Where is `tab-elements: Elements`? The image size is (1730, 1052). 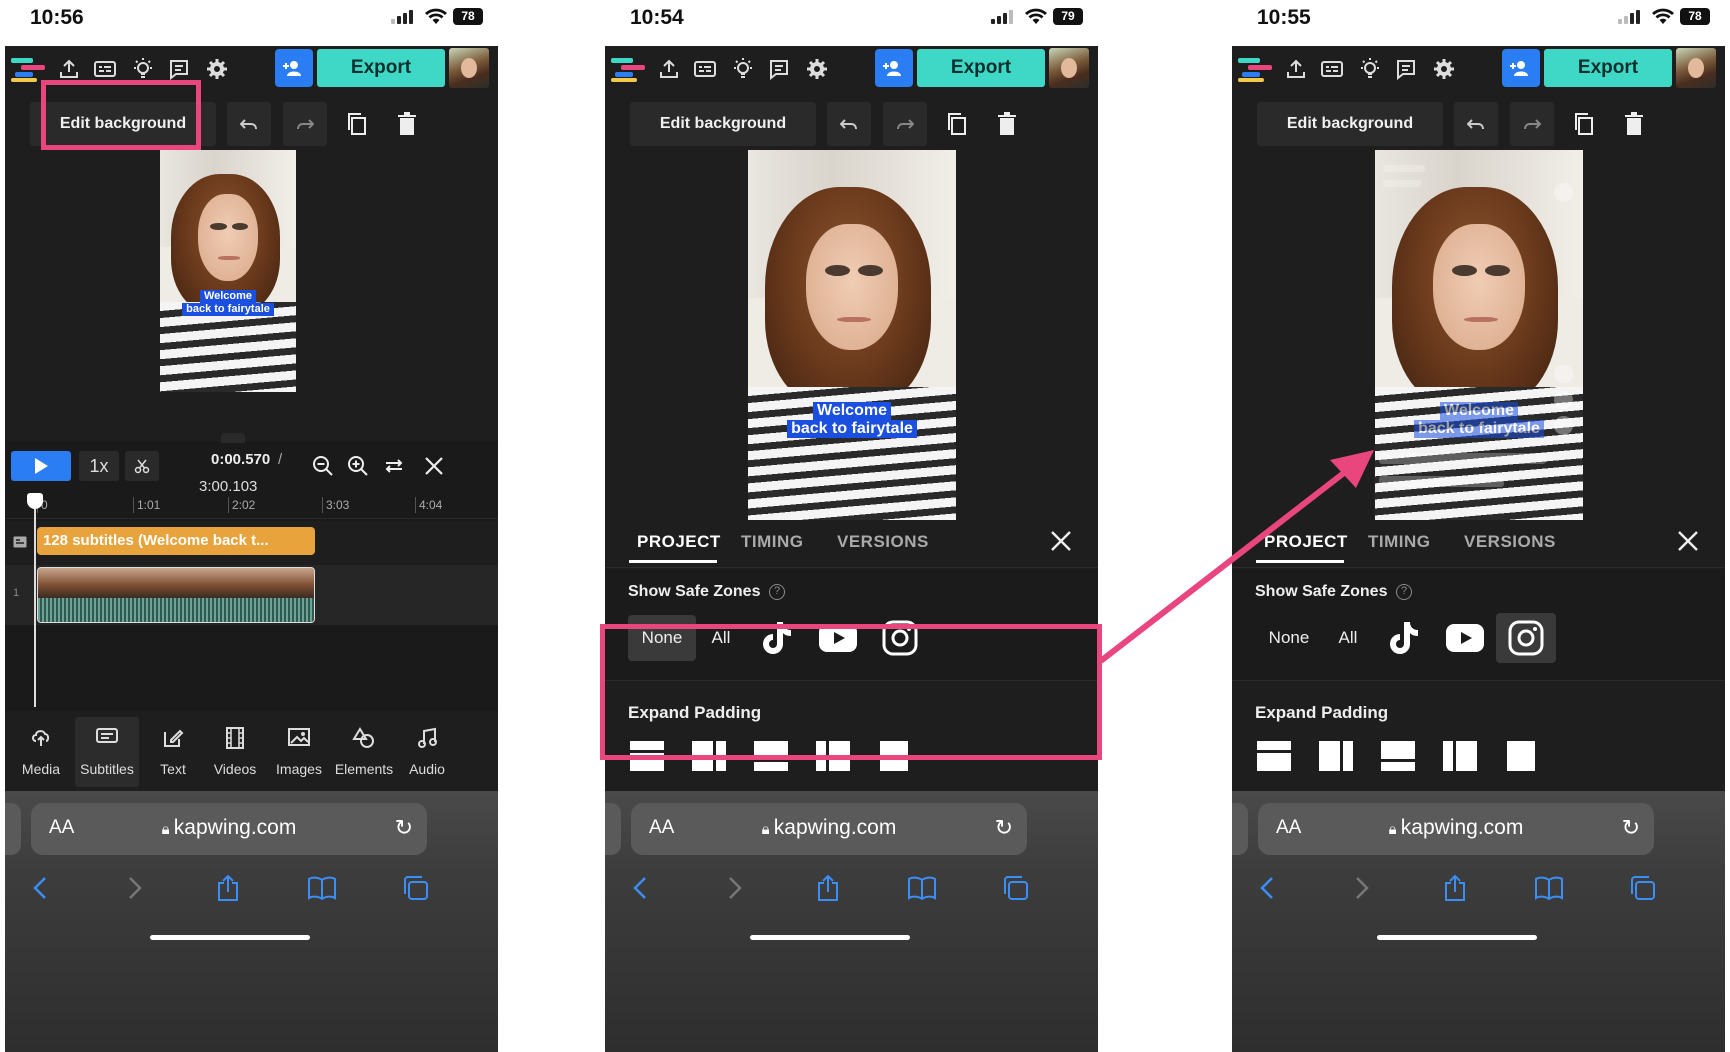
tab-elements: Elements is located at coordinates (364, 752).